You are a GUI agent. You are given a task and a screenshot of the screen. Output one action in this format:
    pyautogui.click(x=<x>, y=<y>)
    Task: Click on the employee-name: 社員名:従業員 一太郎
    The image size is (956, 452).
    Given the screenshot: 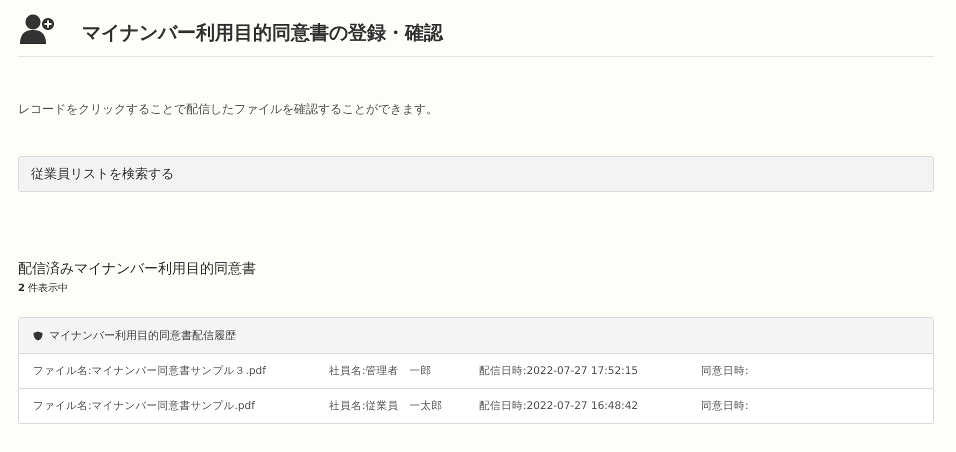 What is the action you would take?
    pyautogui.click(x=386, y=406)
    